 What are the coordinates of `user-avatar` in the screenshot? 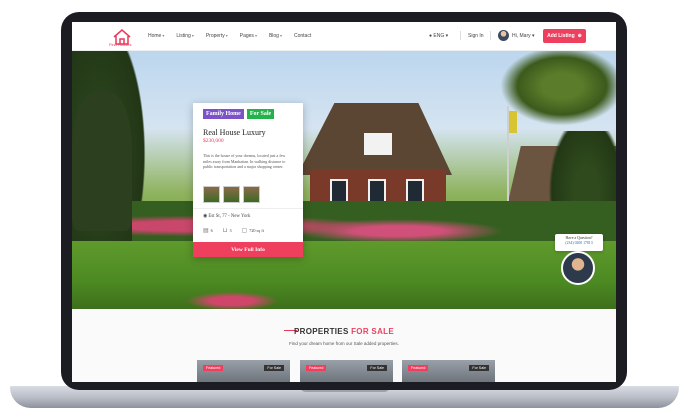 It's located at (503, 35).